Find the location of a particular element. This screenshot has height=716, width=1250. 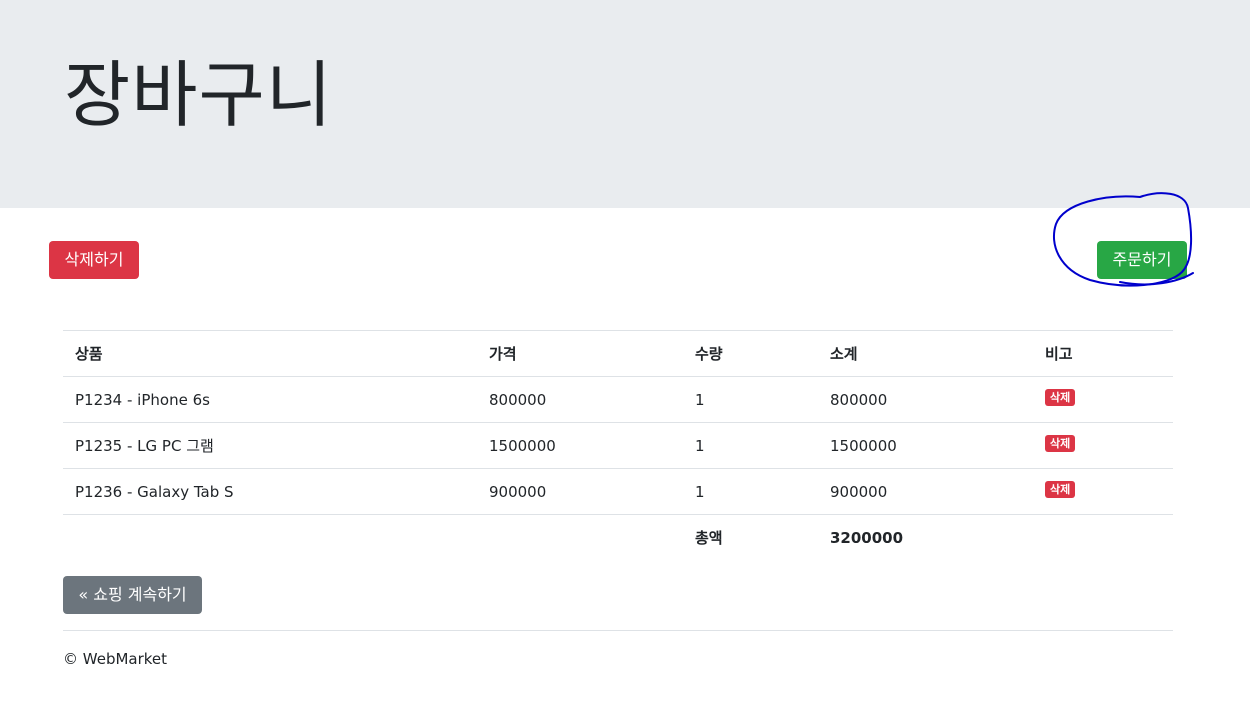

subtotal-cell: 900000 is located at coordinates (925, 491).